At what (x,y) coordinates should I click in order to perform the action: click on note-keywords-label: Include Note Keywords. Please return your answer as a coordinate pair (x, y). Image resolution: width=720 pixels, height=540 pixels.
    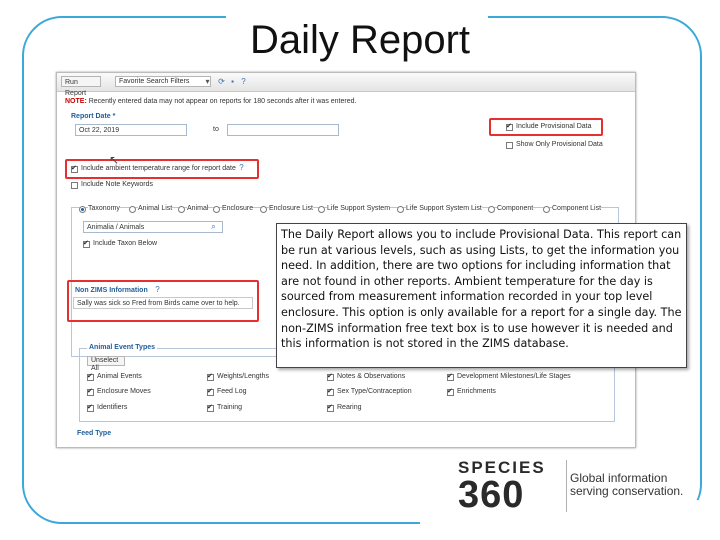
    Looking at the image, I should click on (117, 184).